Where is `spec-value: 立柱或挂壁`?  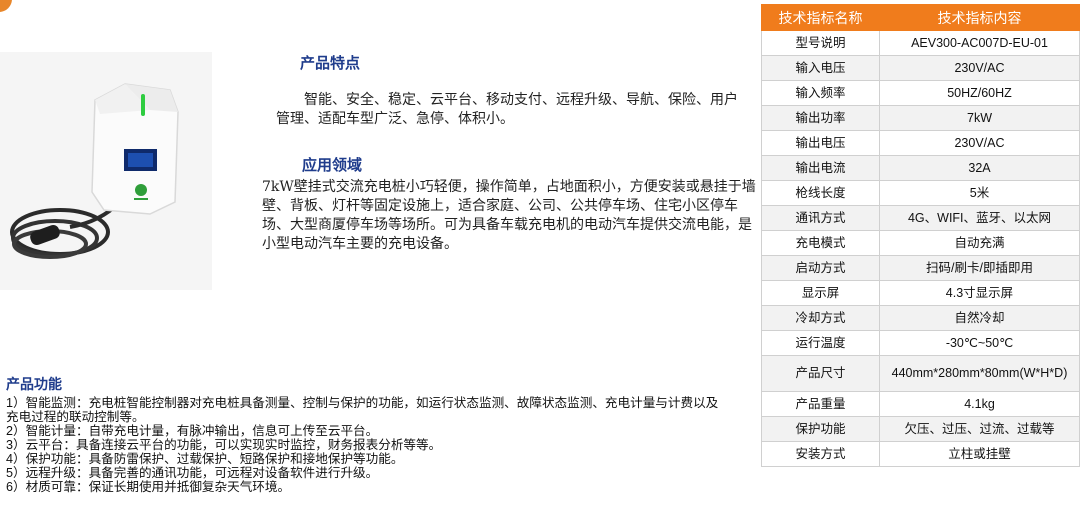
spec-value: 立柱或挂壁 is located at coordinates (979, 454).